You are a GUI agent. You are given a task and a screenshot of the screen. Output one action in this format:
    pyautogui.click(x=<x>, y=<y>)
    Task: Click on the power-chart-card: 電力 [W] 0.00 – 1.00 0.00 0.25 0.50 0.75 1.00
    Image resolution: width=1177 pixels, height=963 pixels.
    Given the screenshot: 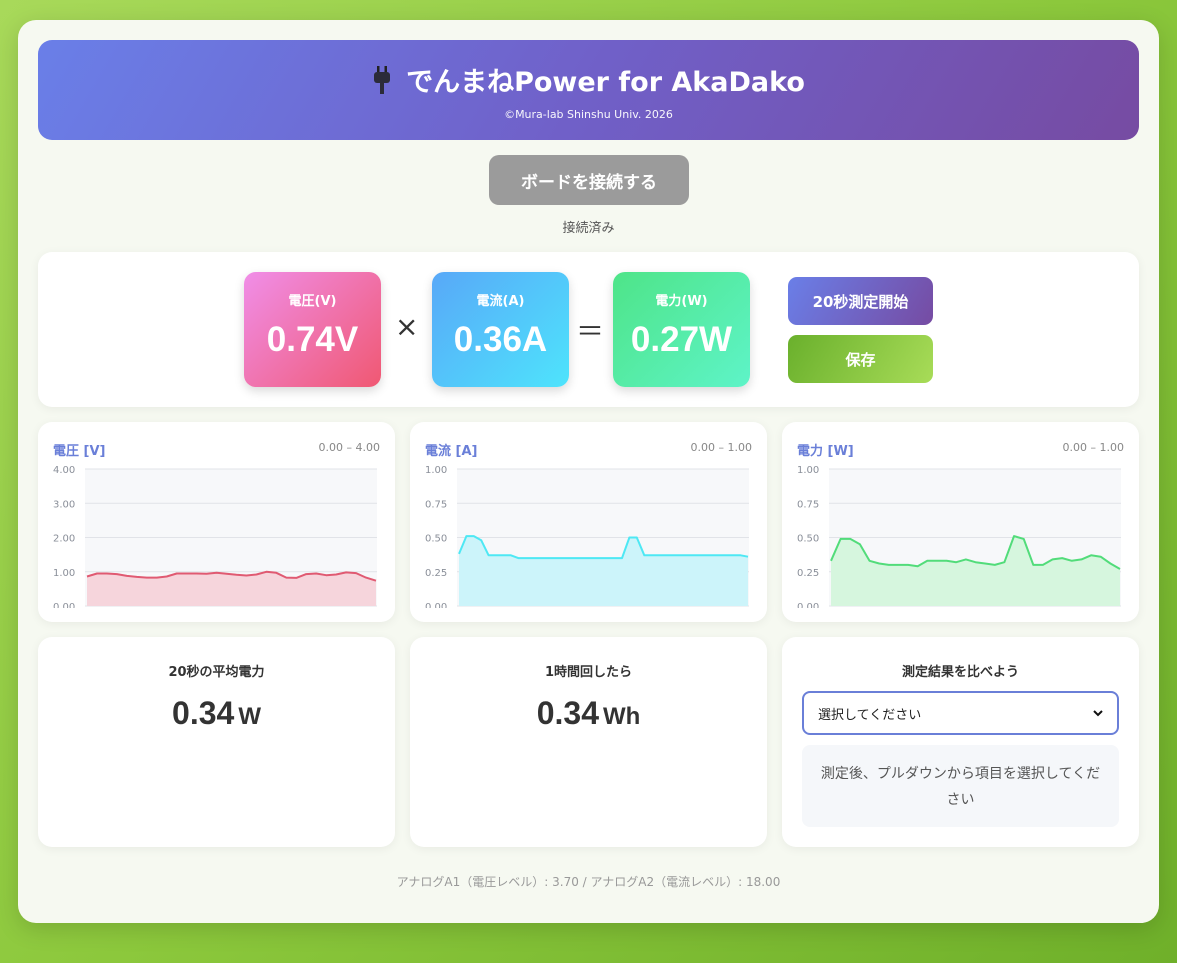 What is the action you would take?
    pyautogui.click(x=960, y=522)
    